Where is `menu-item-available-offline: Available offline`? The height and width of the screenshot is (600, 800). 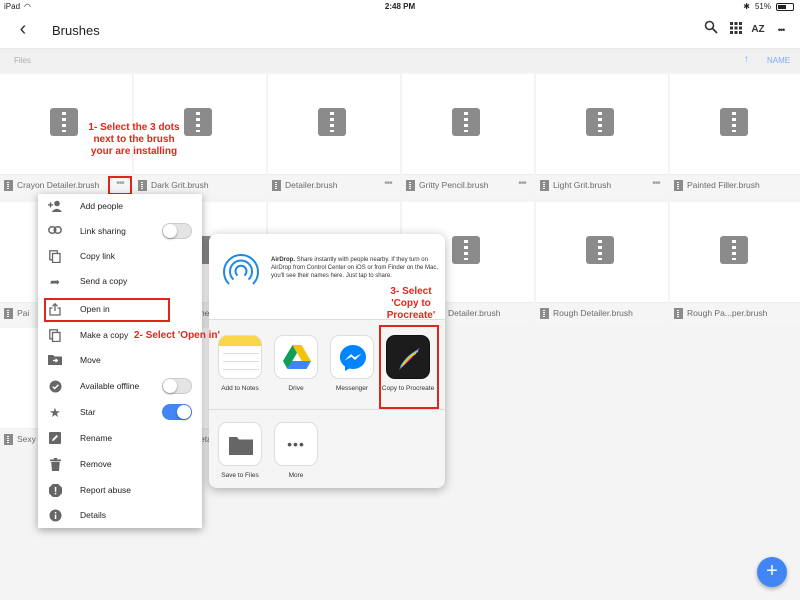 menu-item-available-offline: Available offline is located at coordinates (120, 386).